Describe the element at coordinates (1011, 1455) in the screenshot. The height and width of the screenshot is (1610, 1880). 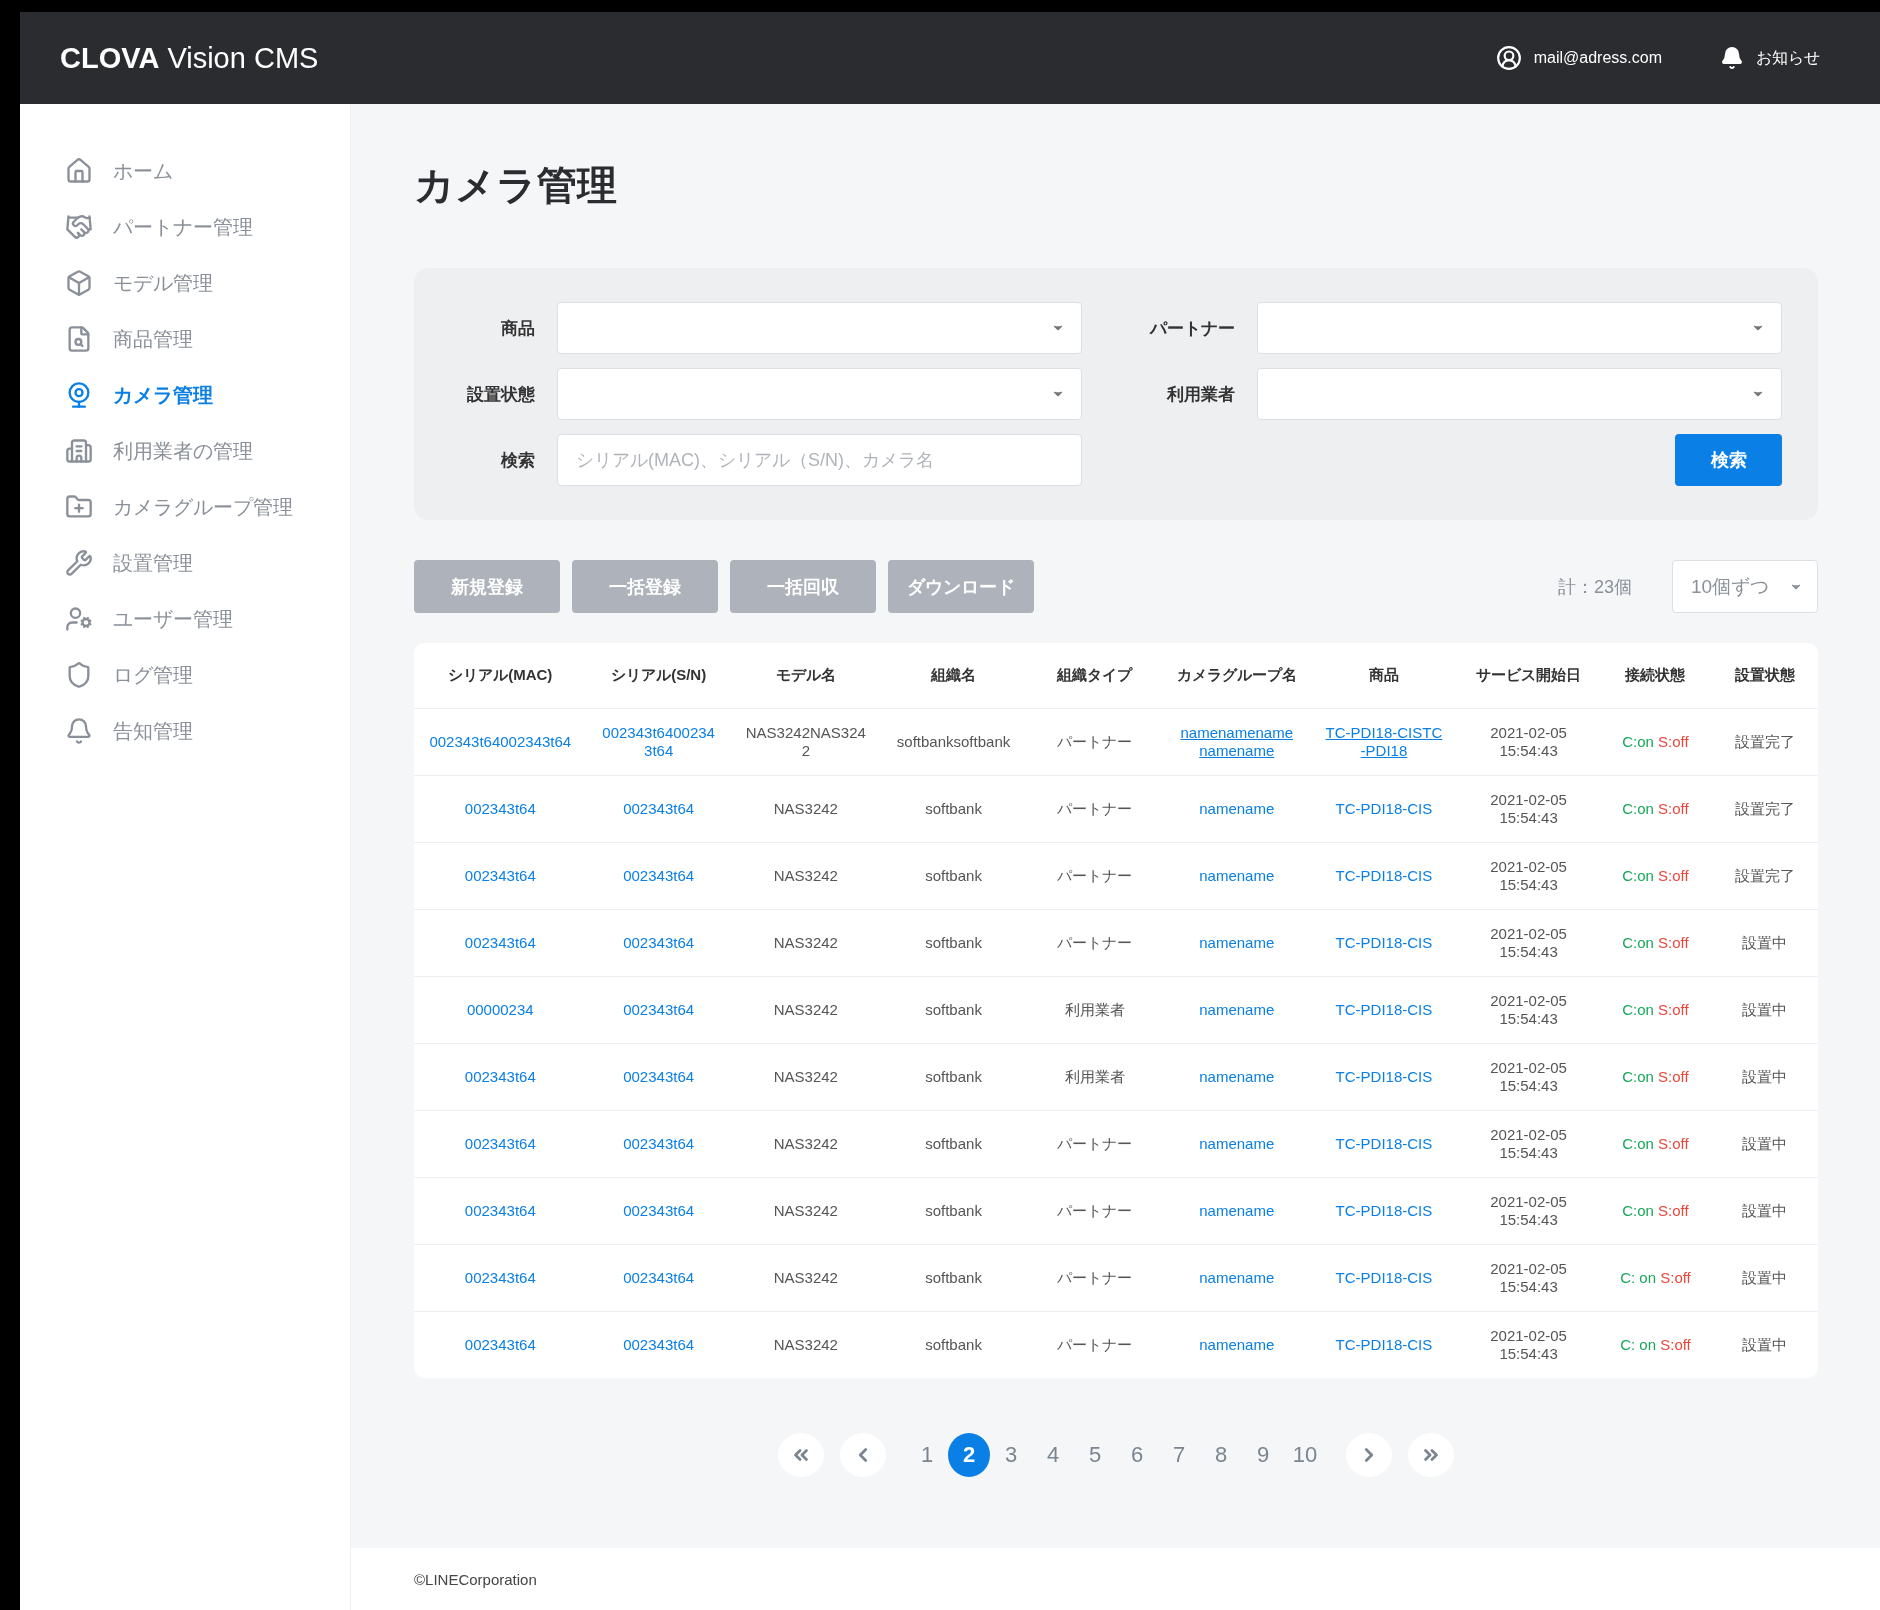
I see `page-button: 3` at that location.